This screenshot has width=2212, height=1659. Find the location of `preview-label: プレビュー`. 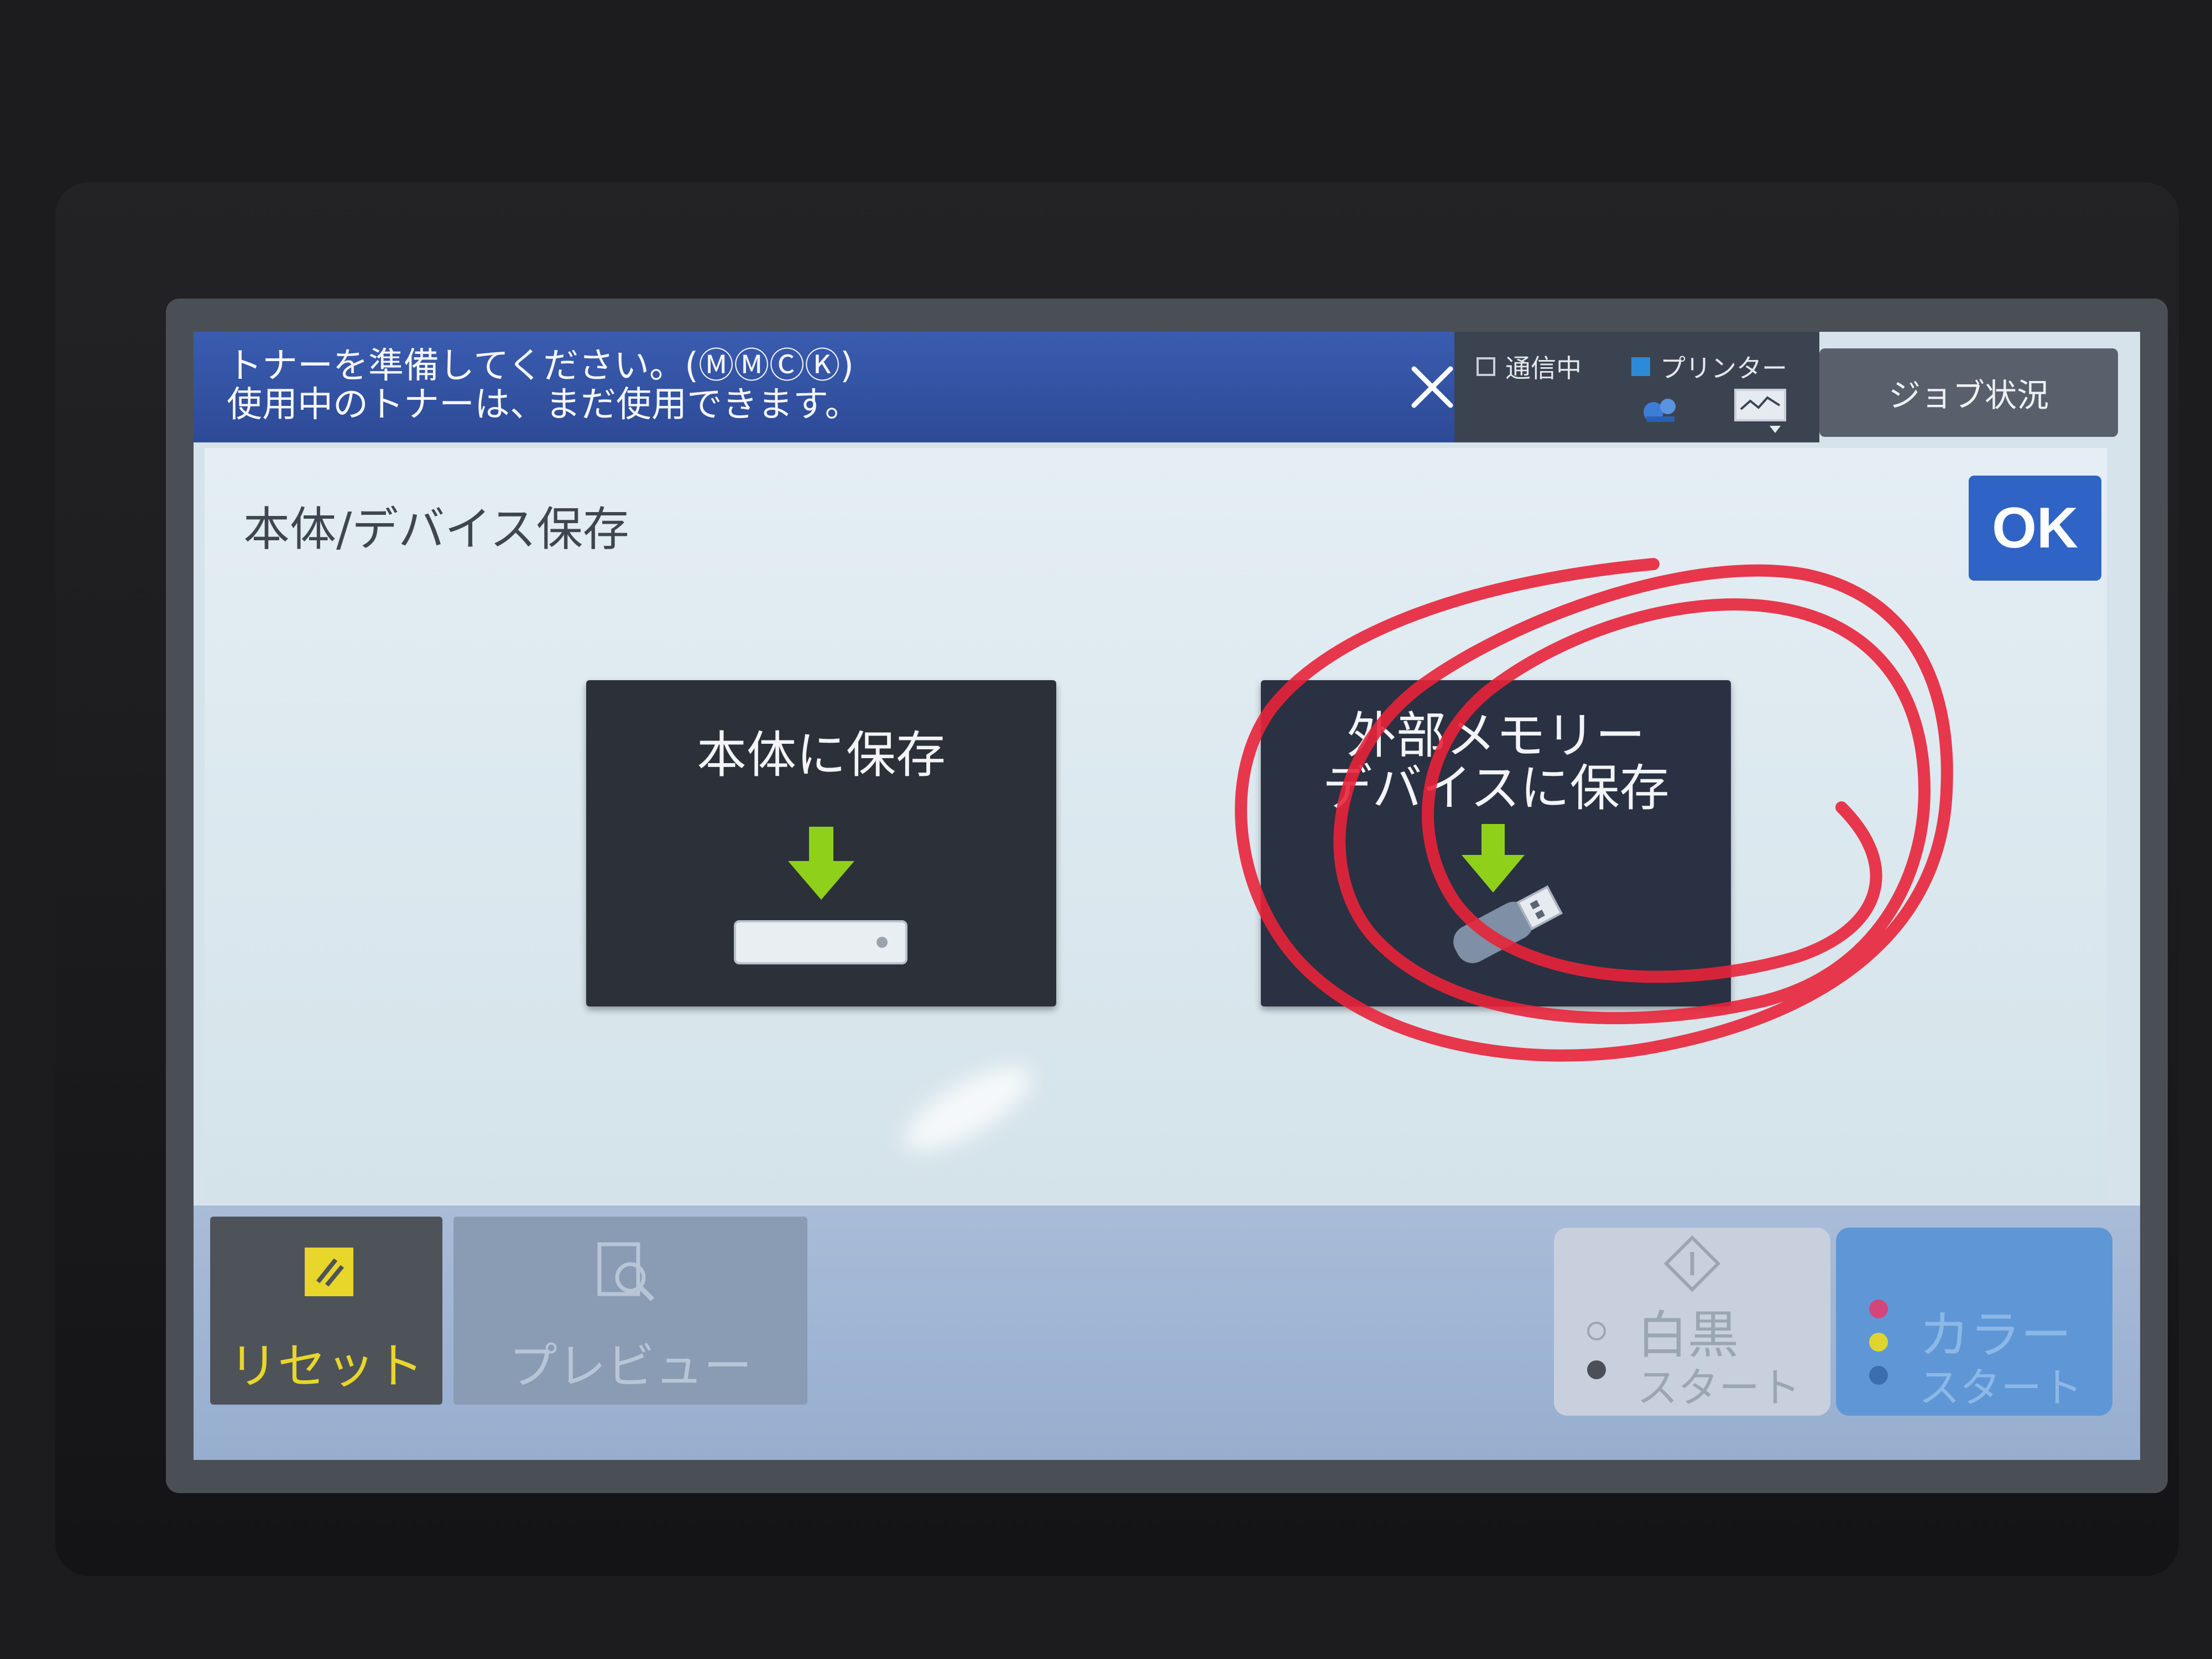

preview-label: プレビュー is located at coordinates (630, 1366).